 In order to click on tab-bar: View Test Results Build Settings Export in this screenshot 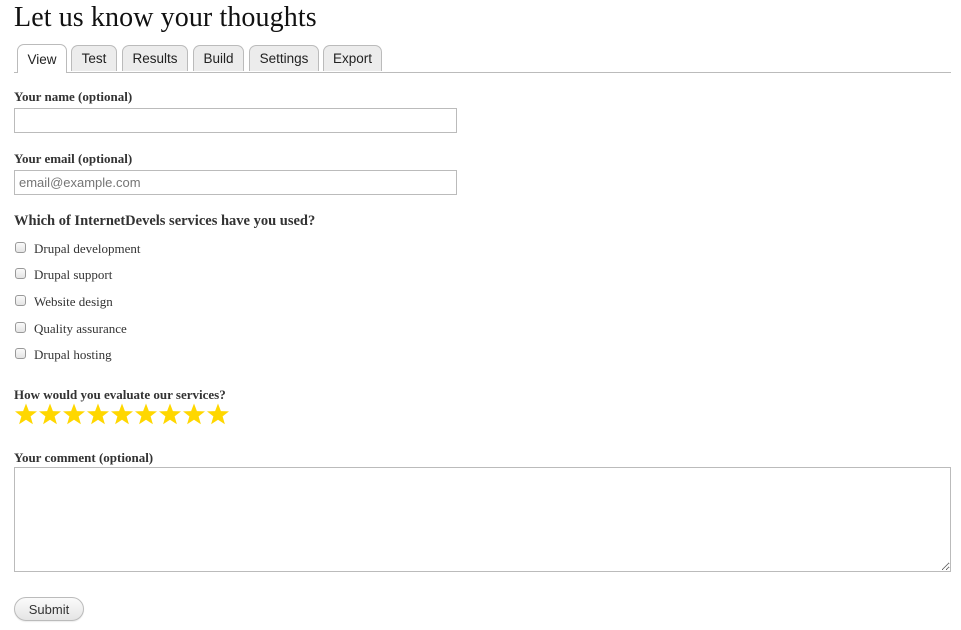, I will do `click(482, 58)`.